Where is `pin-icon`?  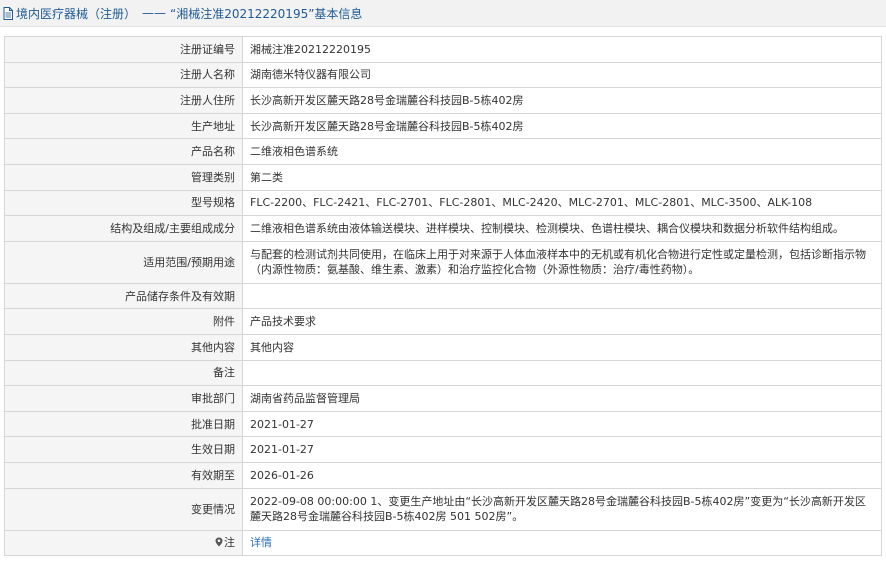
pin-icon is located at coordinates (219, 542).